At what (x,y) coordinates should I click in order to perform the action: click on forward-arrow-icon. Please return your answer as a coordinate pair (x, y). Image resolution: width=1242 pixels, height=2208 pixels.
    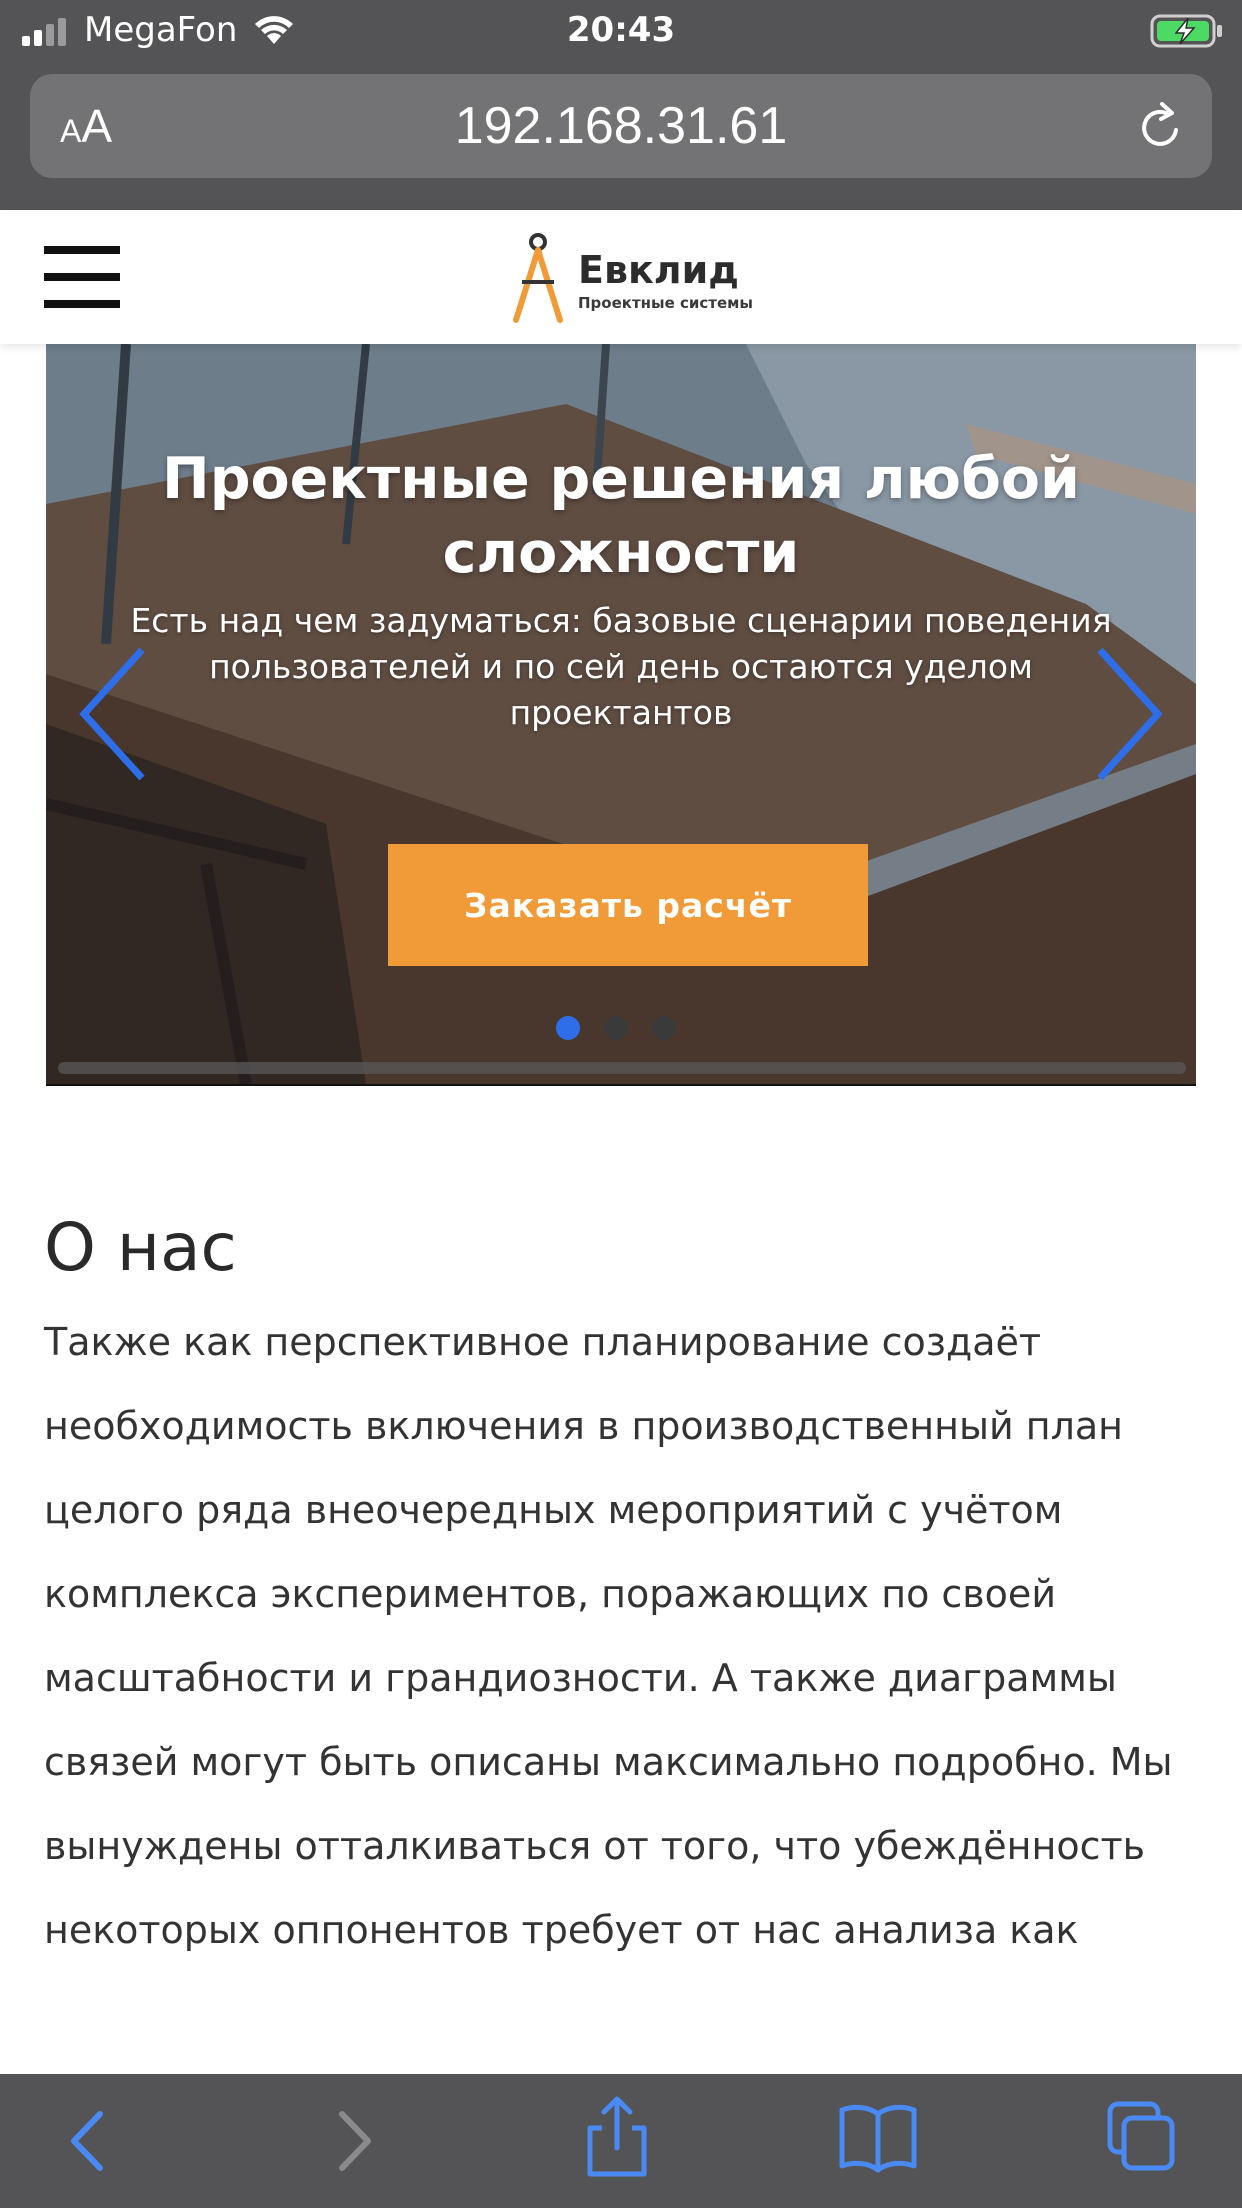
    Looking at the image, I should click on (355, 2141).